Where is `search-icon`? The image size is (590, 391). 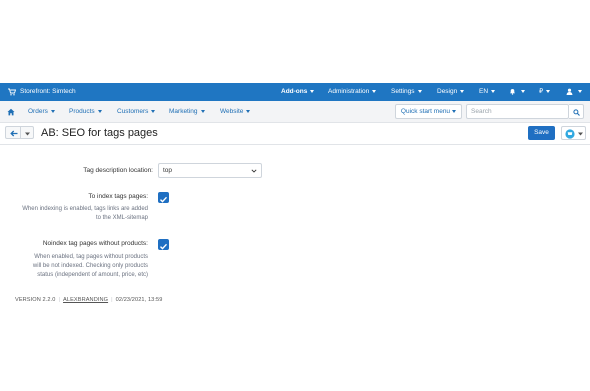
search-icon is located at coordinates (576, 112).